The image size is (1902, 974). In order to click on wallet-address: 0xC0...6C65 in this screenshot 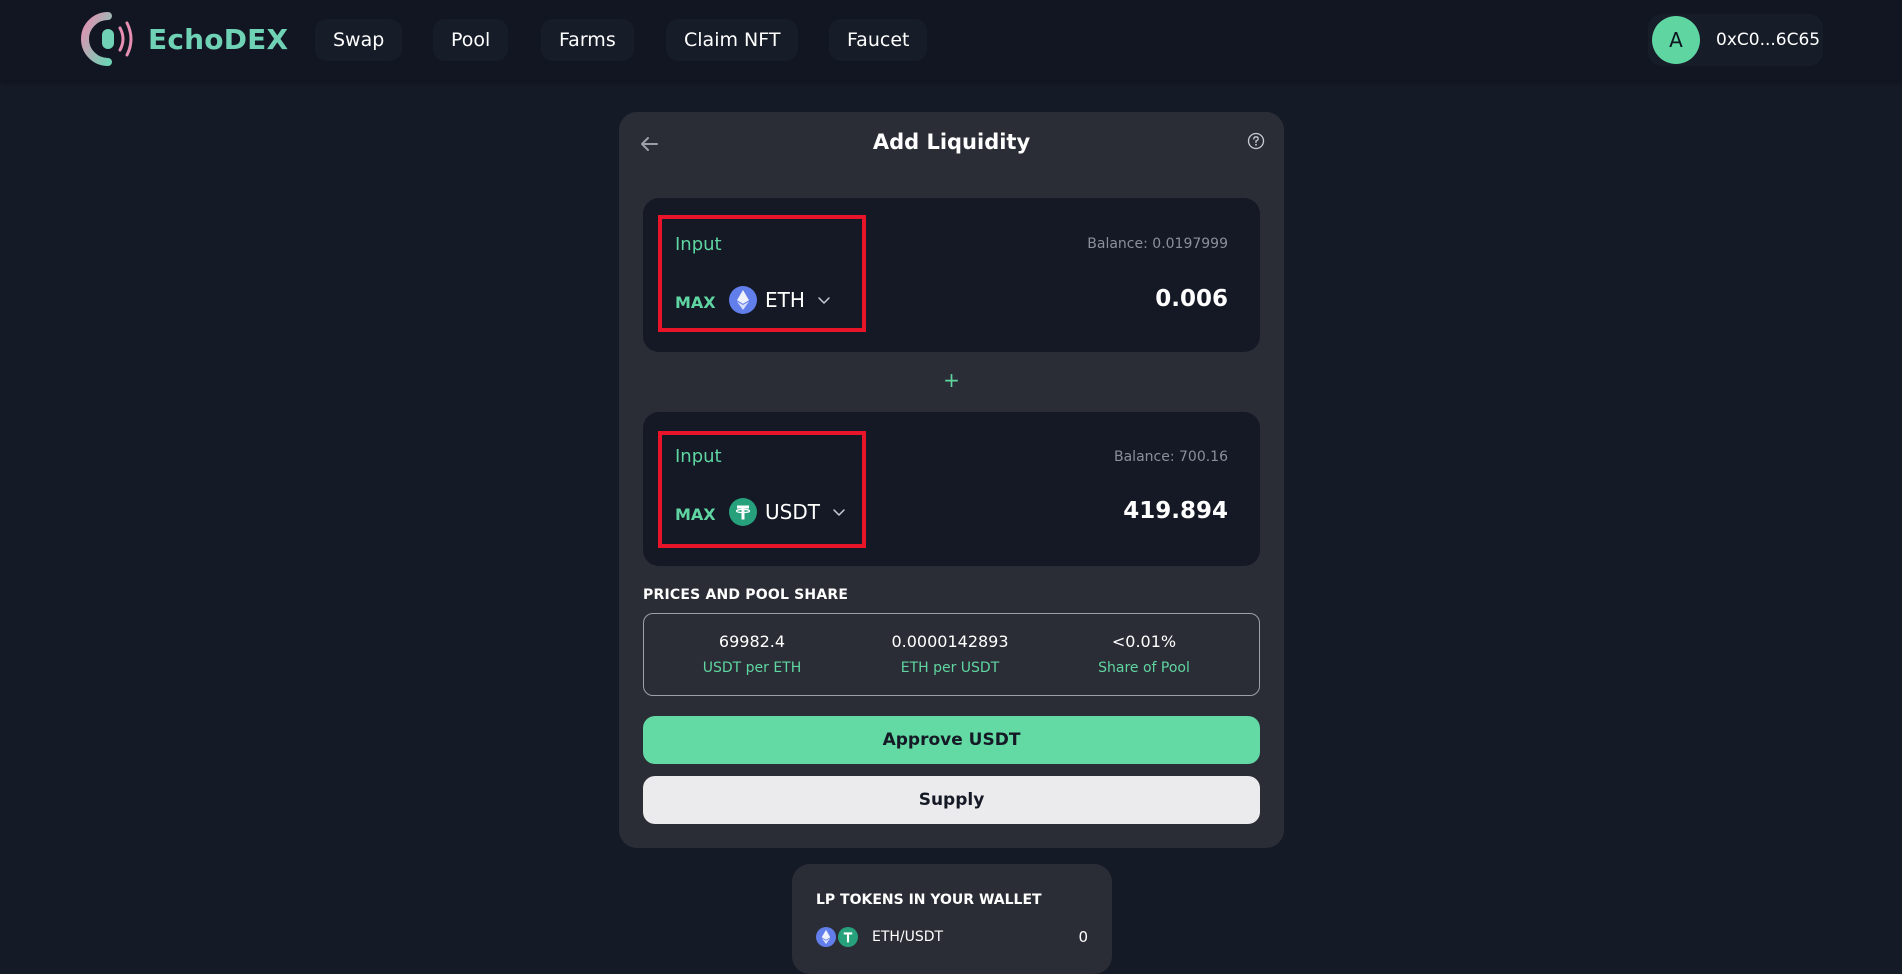, I will do `click(1768, 40)`.